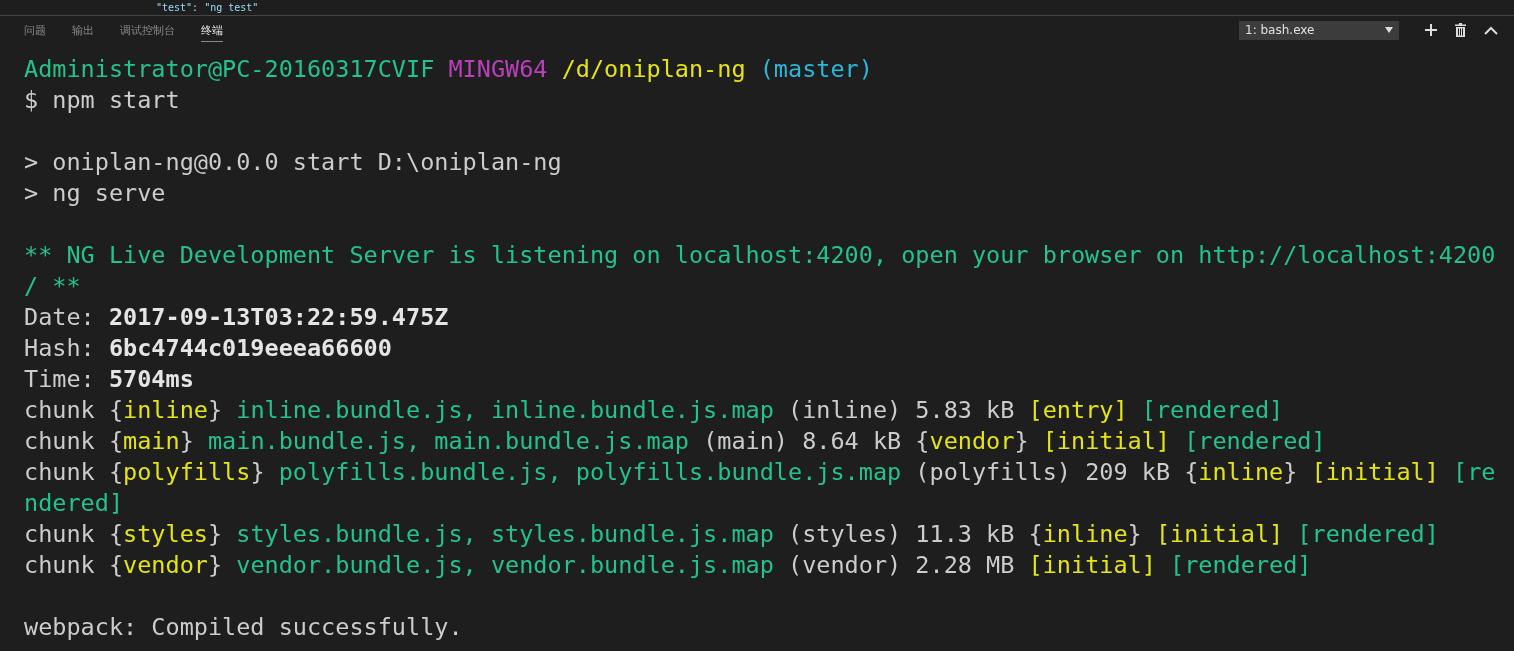 The height and width of the screenshot is (651, 1514). What do you see at coordinates (1460, 30) in the screenshot?
I see `trash-icon` at bounding box center [1460, 30].